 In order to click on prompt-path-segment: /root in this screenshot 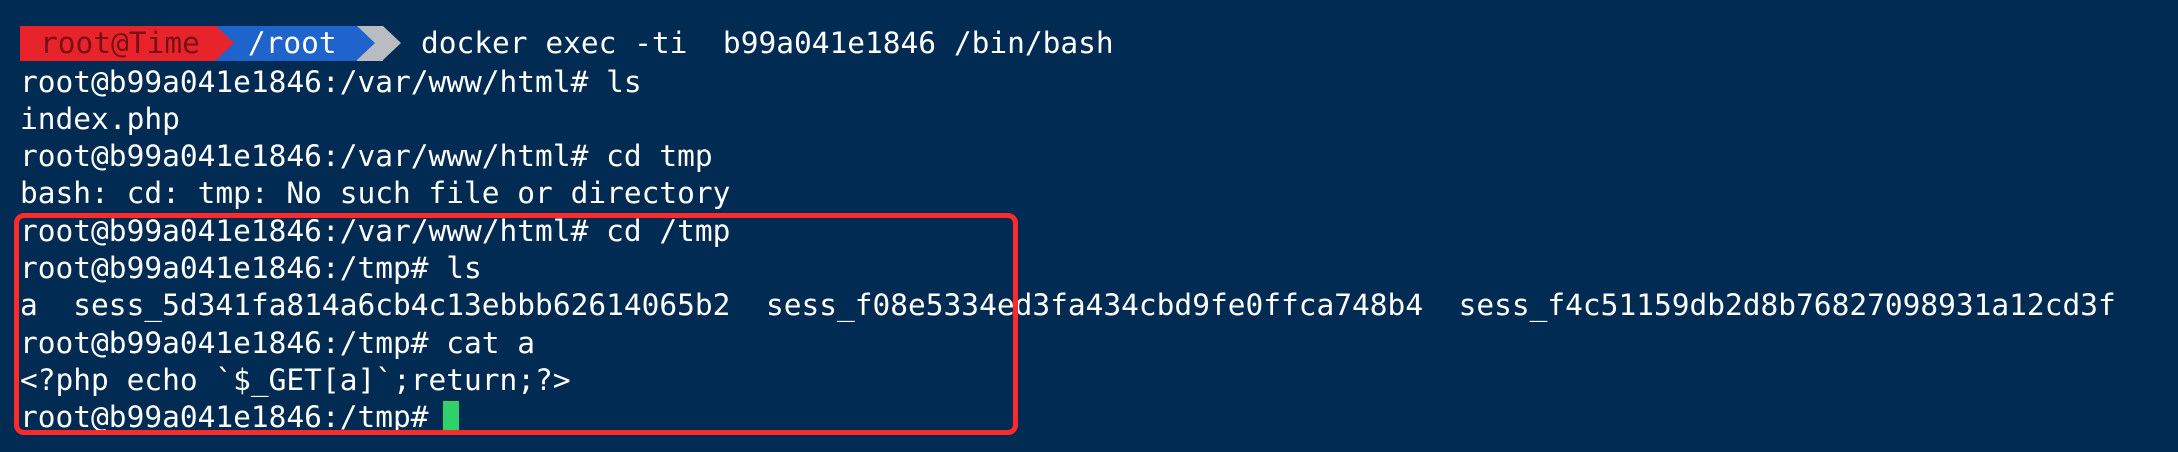, I will do `click(295, 43)`.